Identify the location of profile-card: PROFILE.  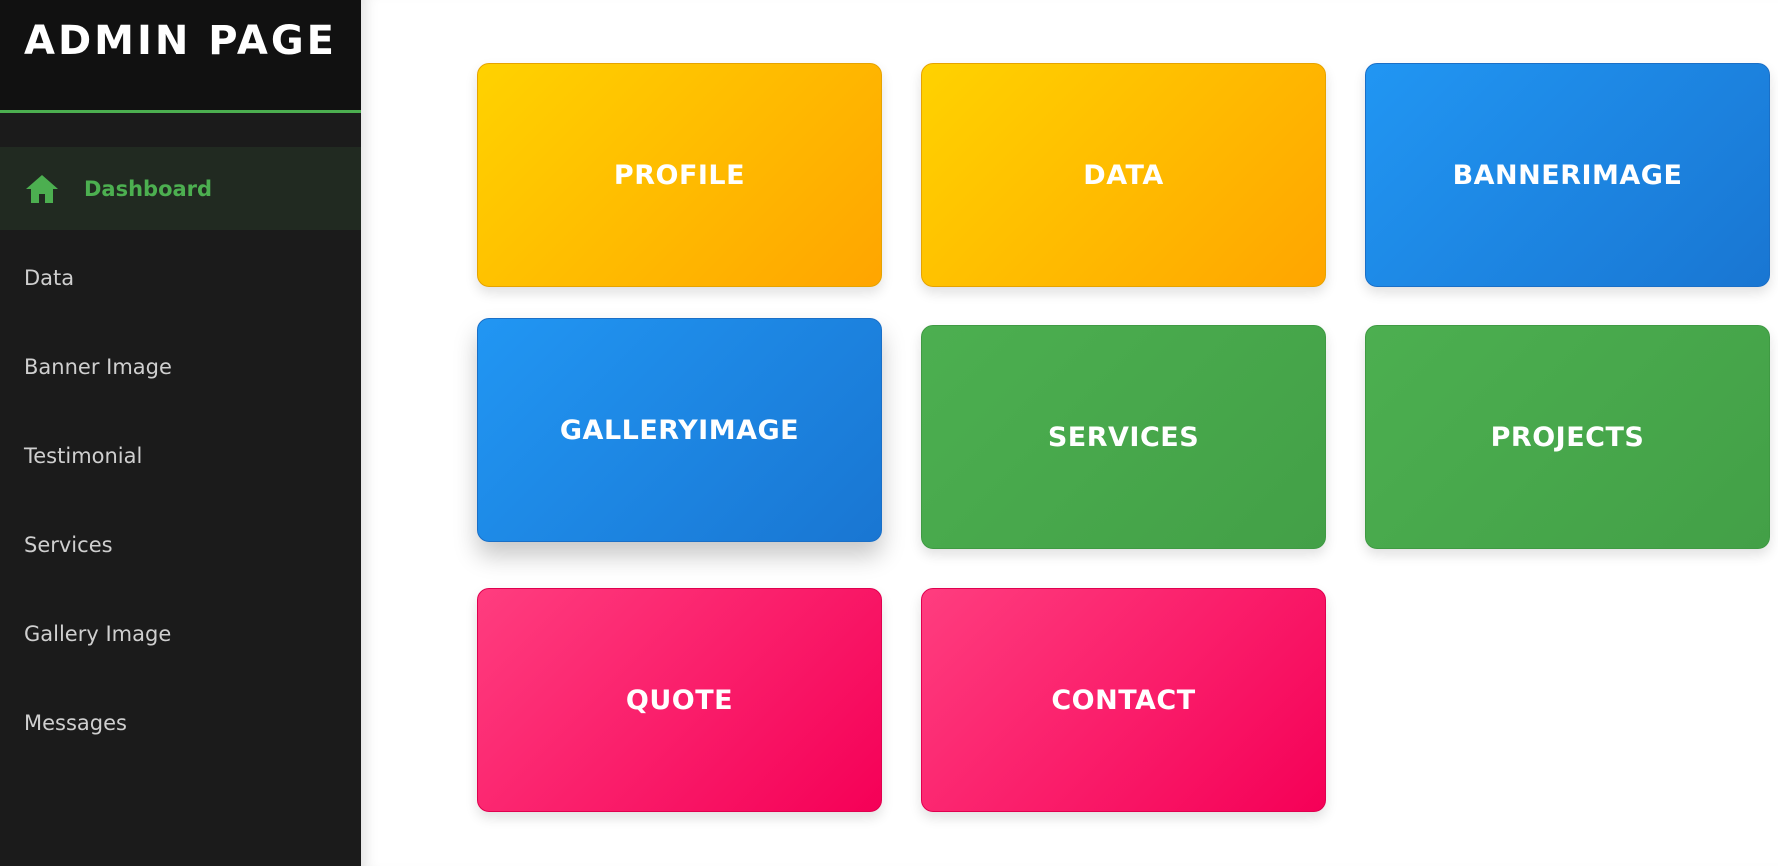
(679, 175).